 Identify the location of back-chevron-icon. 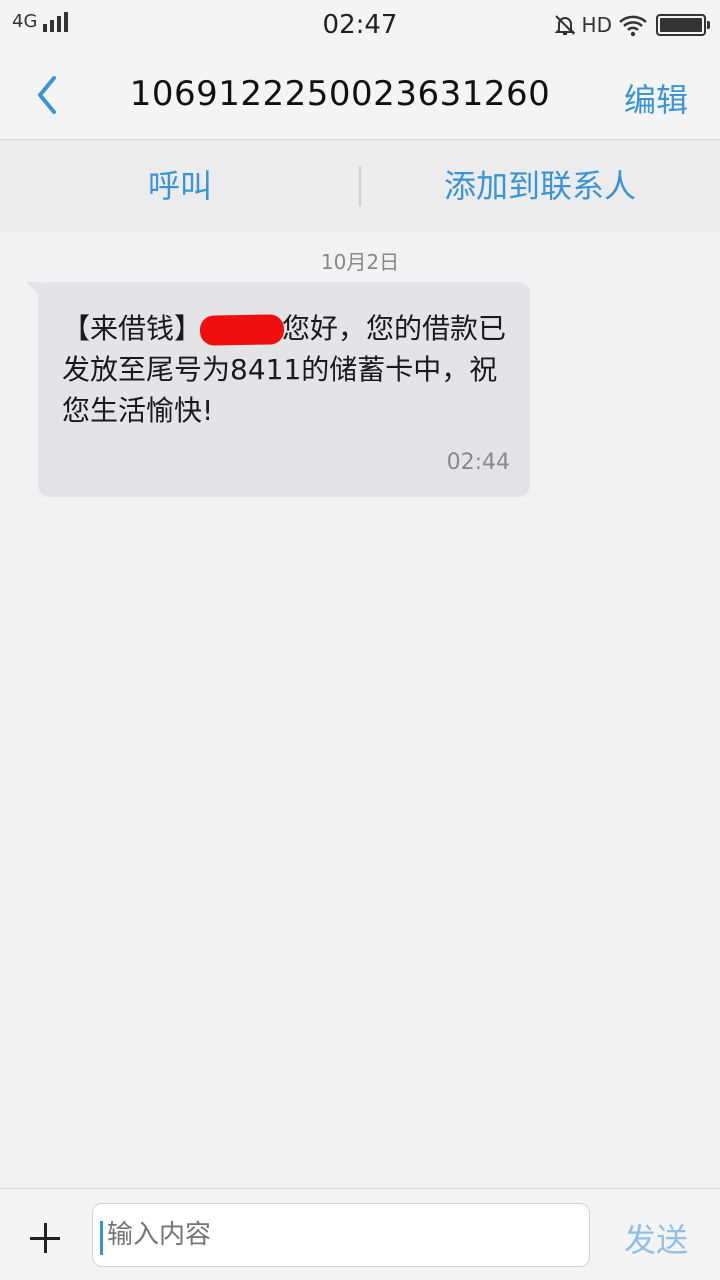
(47, 95).